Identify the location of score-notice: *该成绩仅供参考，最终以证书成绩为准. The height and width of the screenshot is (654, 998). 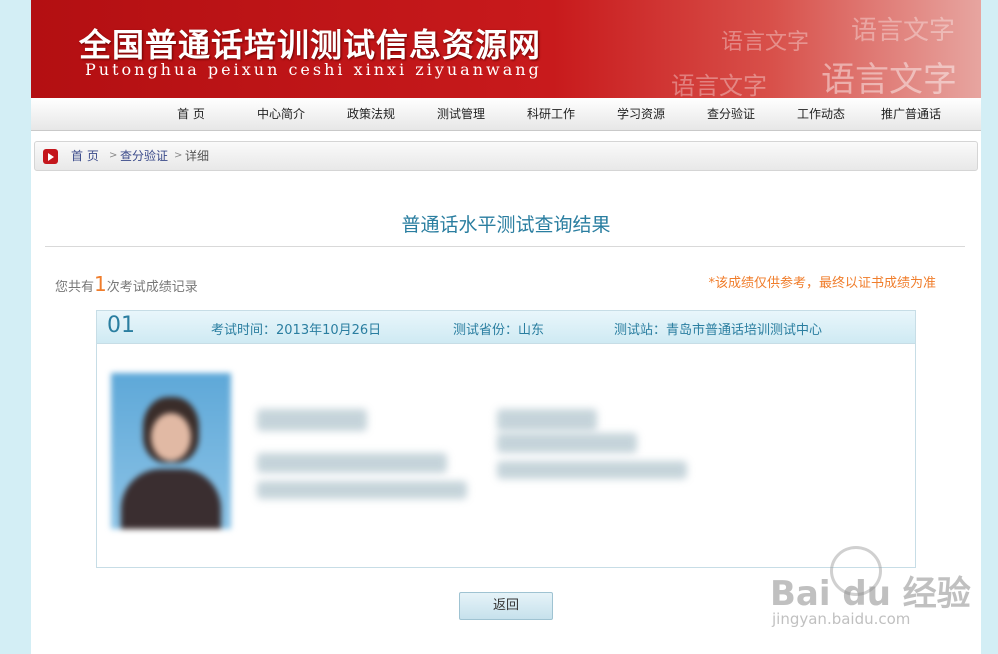
(822, 283).